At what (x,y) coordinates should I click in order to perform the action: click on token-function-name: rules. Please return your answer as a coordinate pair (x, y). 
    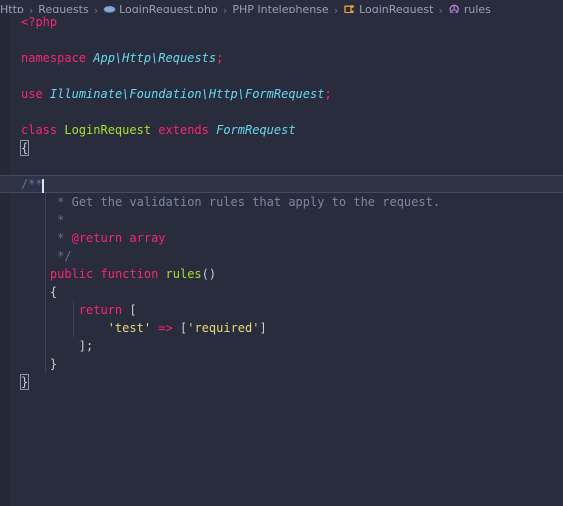
    Looking at the image, I should click on (183, 274).